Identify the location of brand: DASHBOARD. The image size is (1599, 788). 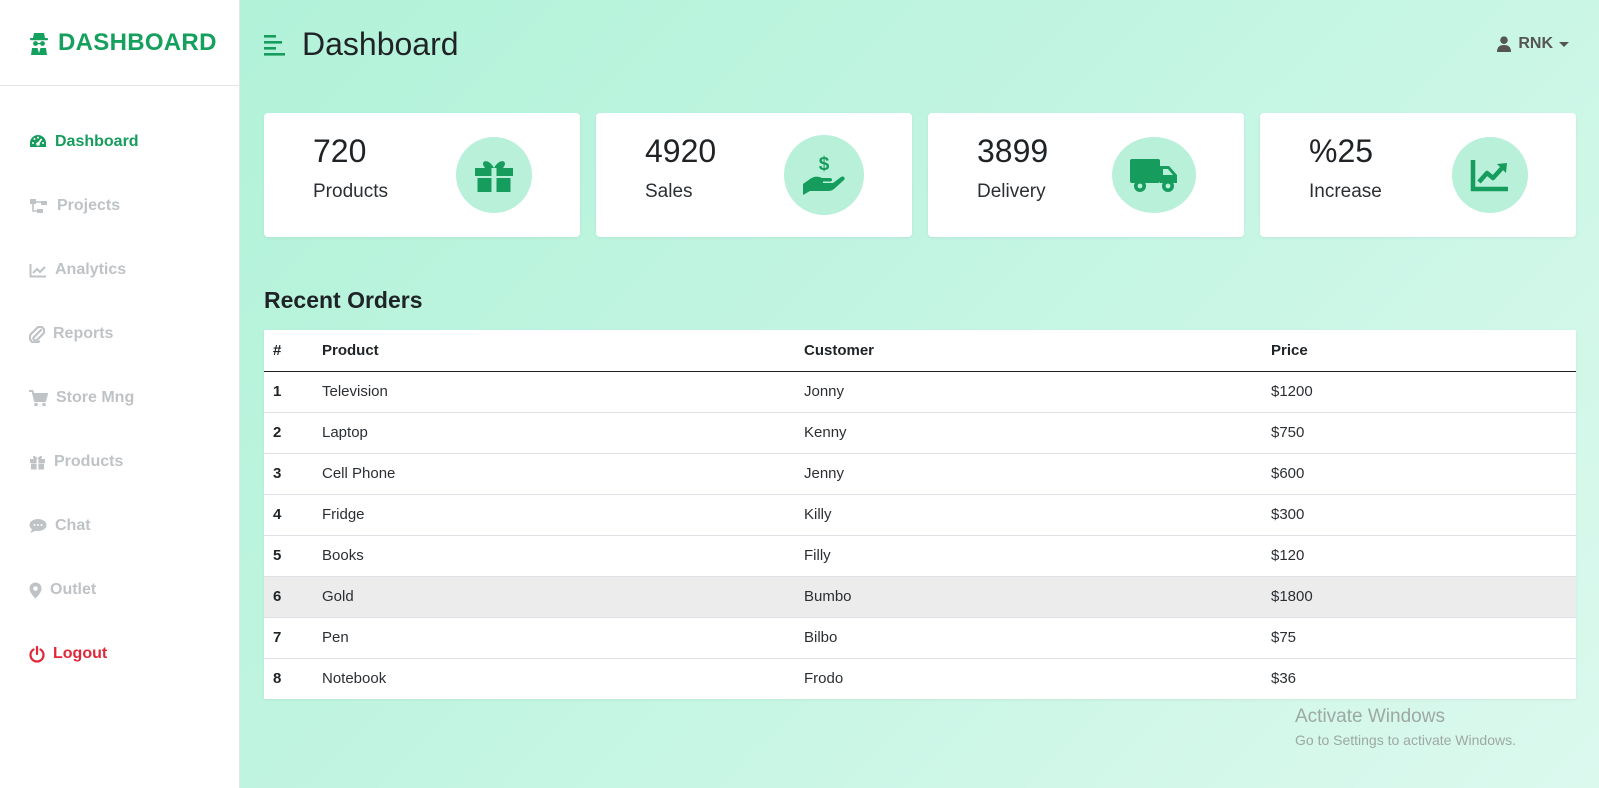
(119, 43).